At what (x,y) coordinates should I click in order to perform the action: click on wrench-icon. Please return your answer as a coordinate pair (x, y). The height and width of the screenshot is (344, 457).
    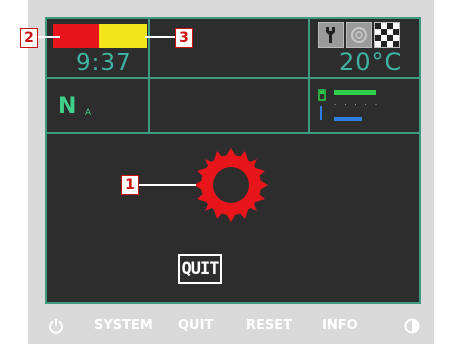
    Looking at the image, I should click on (331, 35).